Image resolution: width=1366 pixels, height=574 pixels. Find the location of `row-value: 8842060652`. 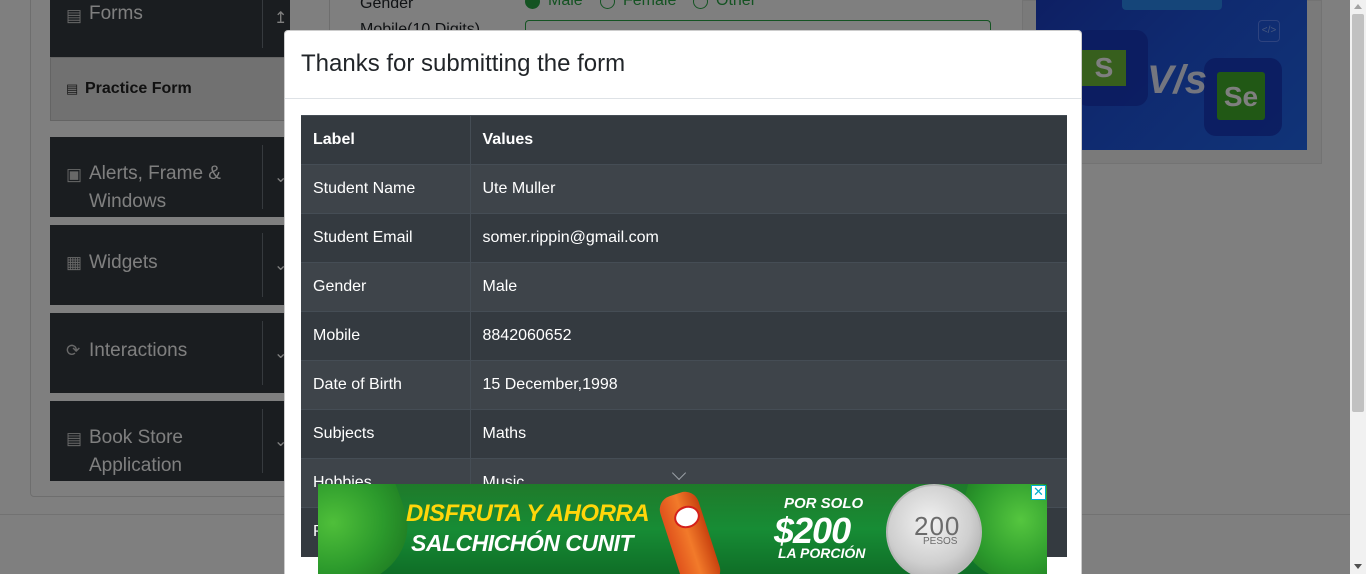

row-value: 8842060652 is located at coordinates (768, 336).